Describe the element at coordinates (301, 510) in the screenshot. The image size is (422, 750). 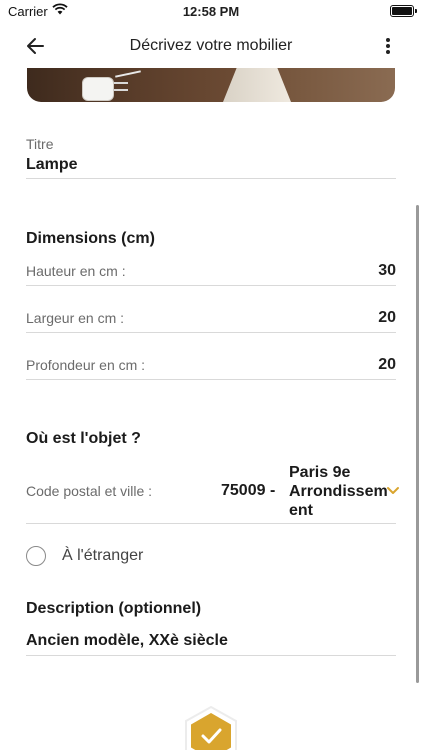
I see `city-line: ent` at that location.